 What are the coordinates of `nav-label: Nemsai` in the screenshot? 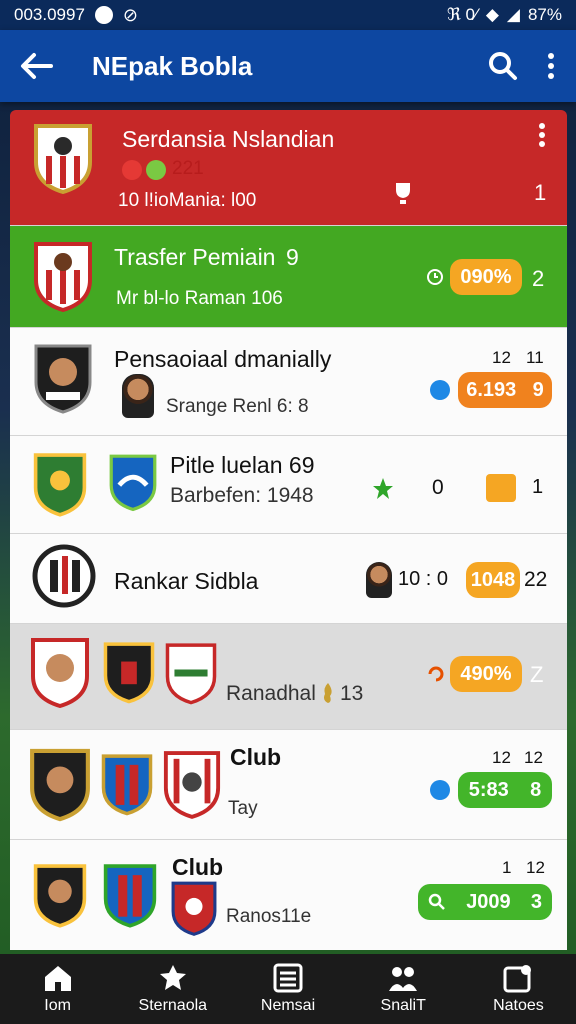 It's located at (288, 1005).